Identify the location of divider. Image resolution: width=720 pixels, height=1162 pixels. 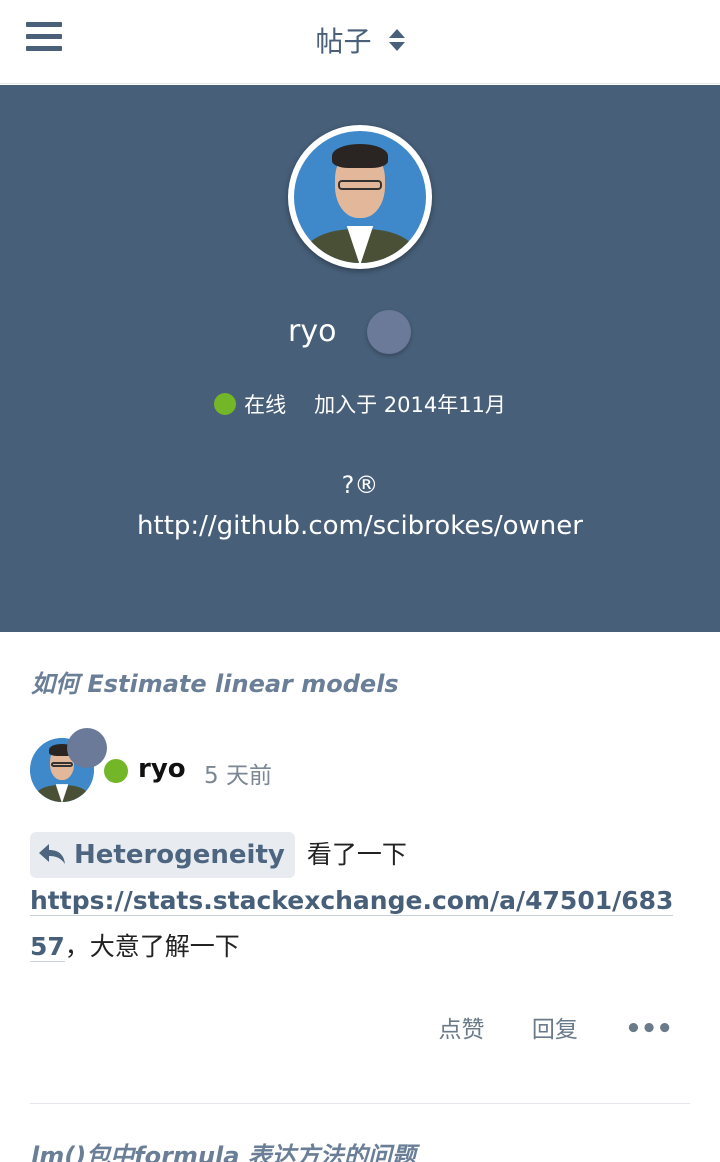
(360, 1103).